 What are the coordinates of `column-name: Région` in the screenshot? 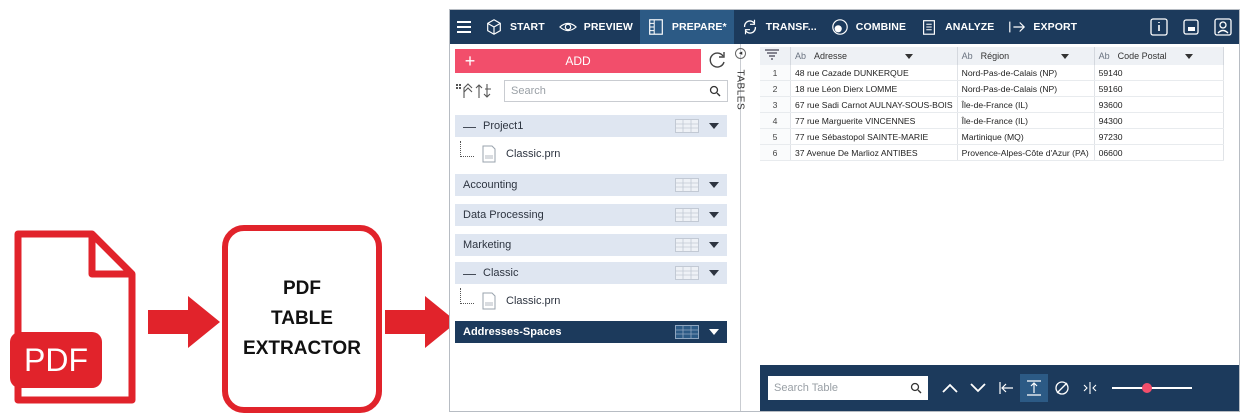 It's located at (995, 56).